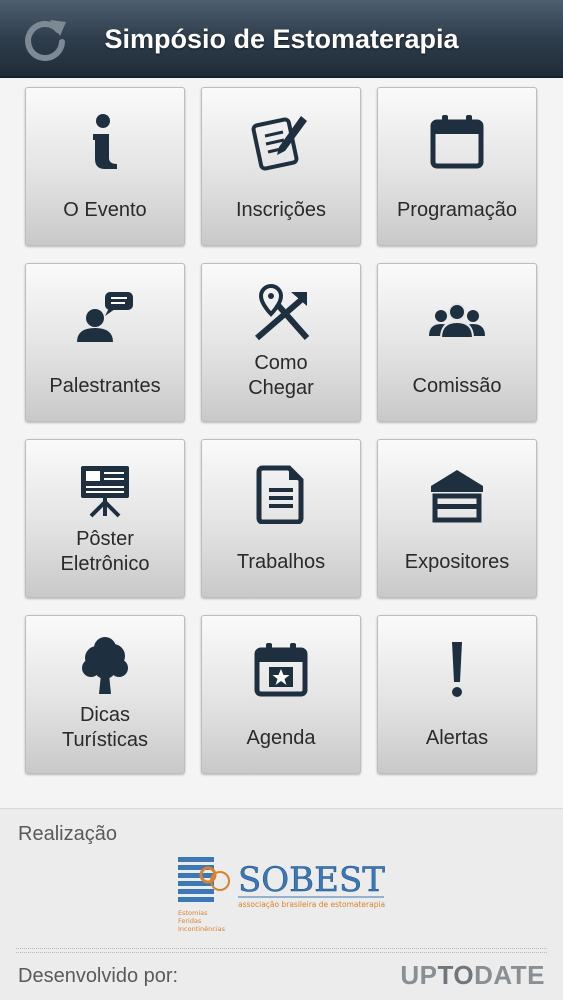  I want to click on menu-tile-alertas: Alertas, so click(457, 694).